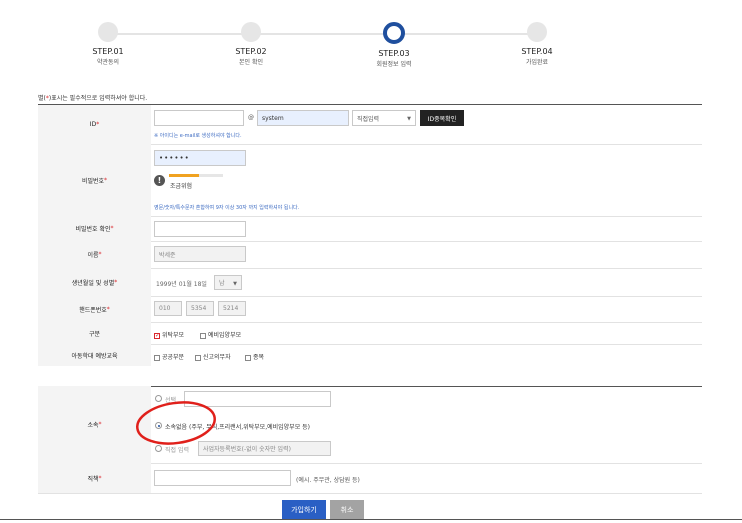 Image resolution: width=742 pixels, height=523 pixels. What do you see at coordinates (370, 365) in the screenshot?
I see `education-row: 아동학대 예방교육 공공부문 신고의무자 종복` at bounding box center [370, 365].